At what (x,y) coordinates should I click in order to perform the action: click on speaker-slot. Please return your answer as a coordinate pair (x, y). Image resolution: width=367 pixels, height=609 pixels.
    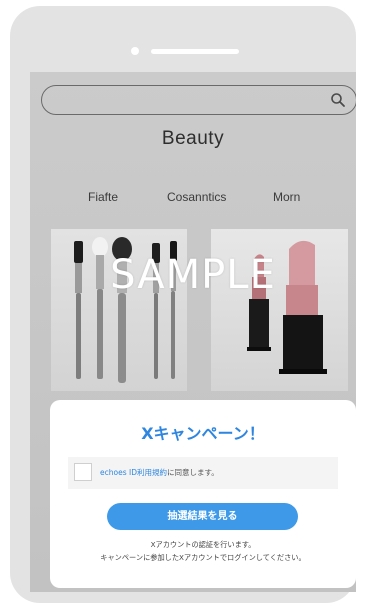
    Looking at the image, I should click on (195, 51).